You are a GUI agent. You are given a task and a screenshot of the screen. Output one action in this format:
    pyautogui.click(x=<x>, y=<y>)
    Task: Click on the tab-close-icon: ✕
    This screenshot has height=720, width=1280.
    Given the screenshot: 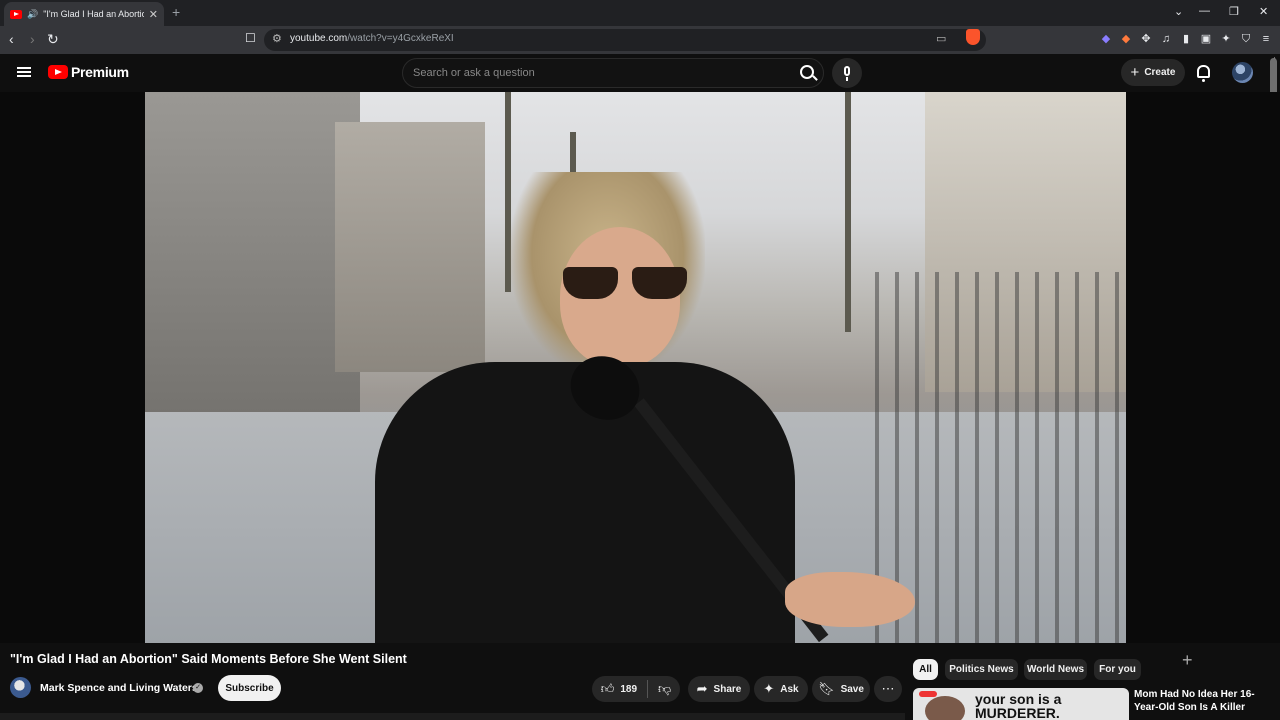 What is the action you would take?
    pyautogui.click(x=153, y=14)
    